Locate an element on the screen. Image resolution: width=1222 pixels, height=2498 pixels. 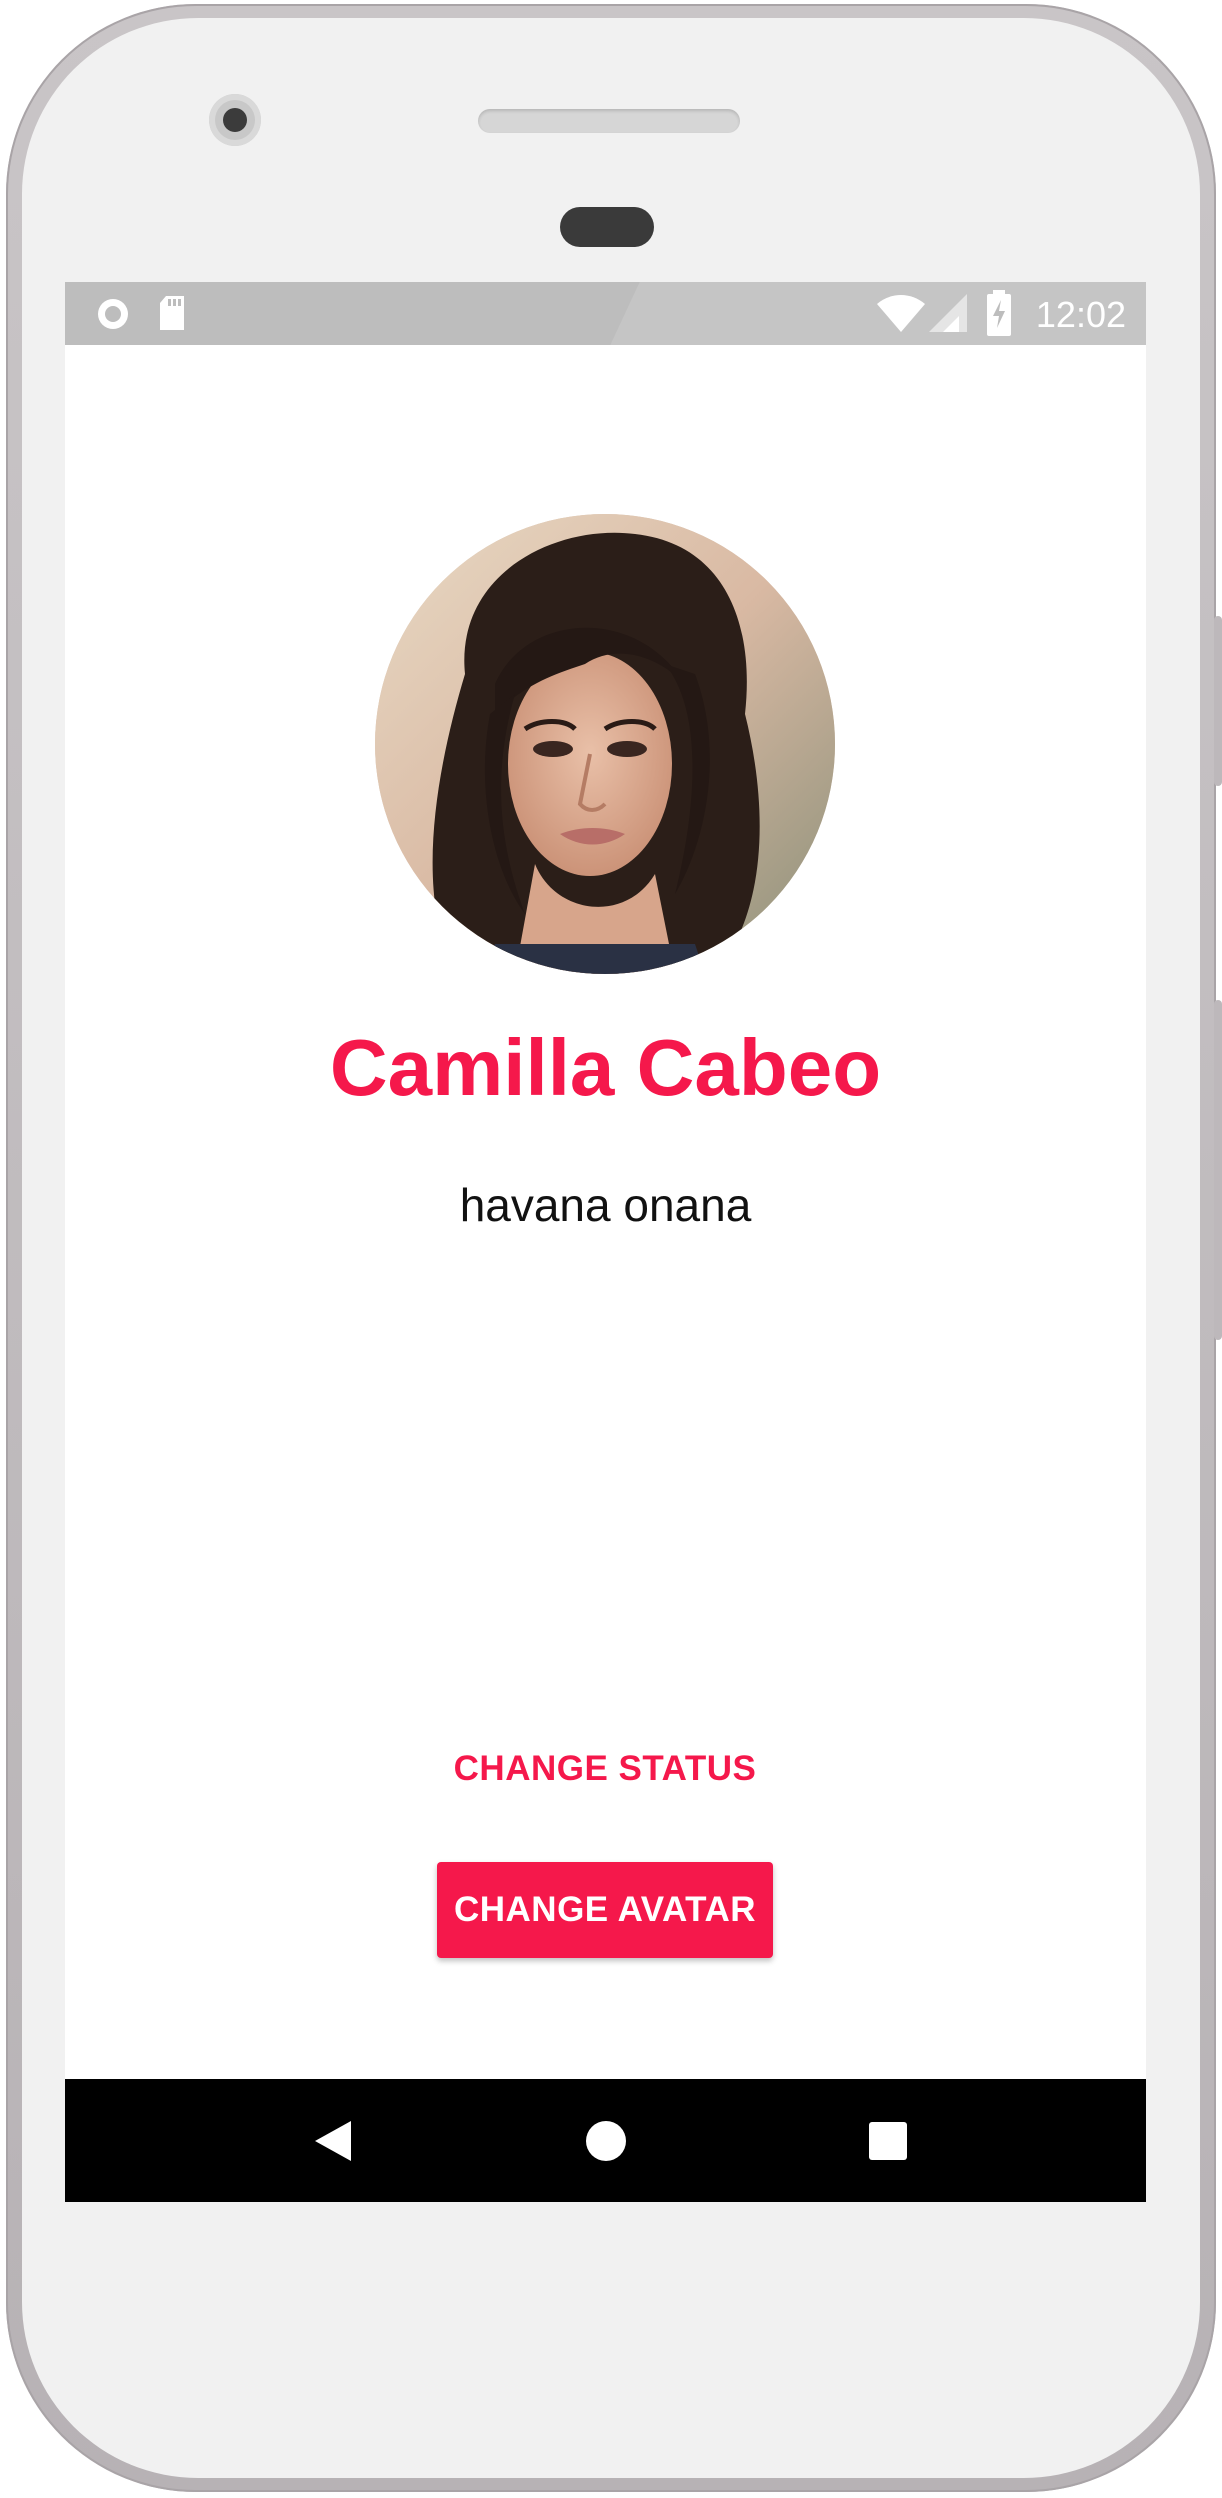
back-icon is located at coordinates (333, 2141).